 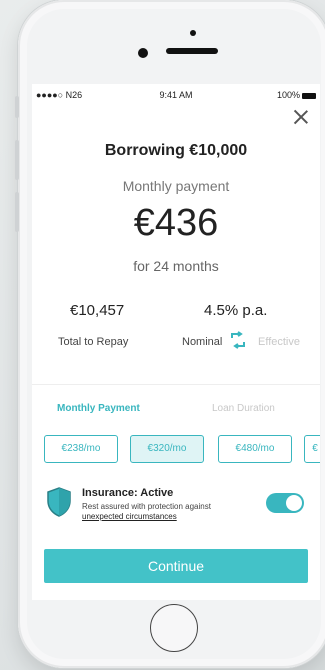 I want to click on insurance-title: Insurance: Active, so click(x=128, y=493).